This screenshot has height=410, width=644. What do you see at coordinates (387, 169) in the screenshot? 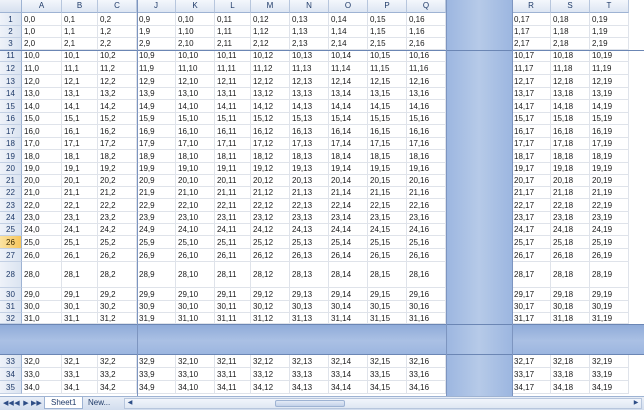
I see `cell-p20: 19,15` at bounding box center [387, 169].